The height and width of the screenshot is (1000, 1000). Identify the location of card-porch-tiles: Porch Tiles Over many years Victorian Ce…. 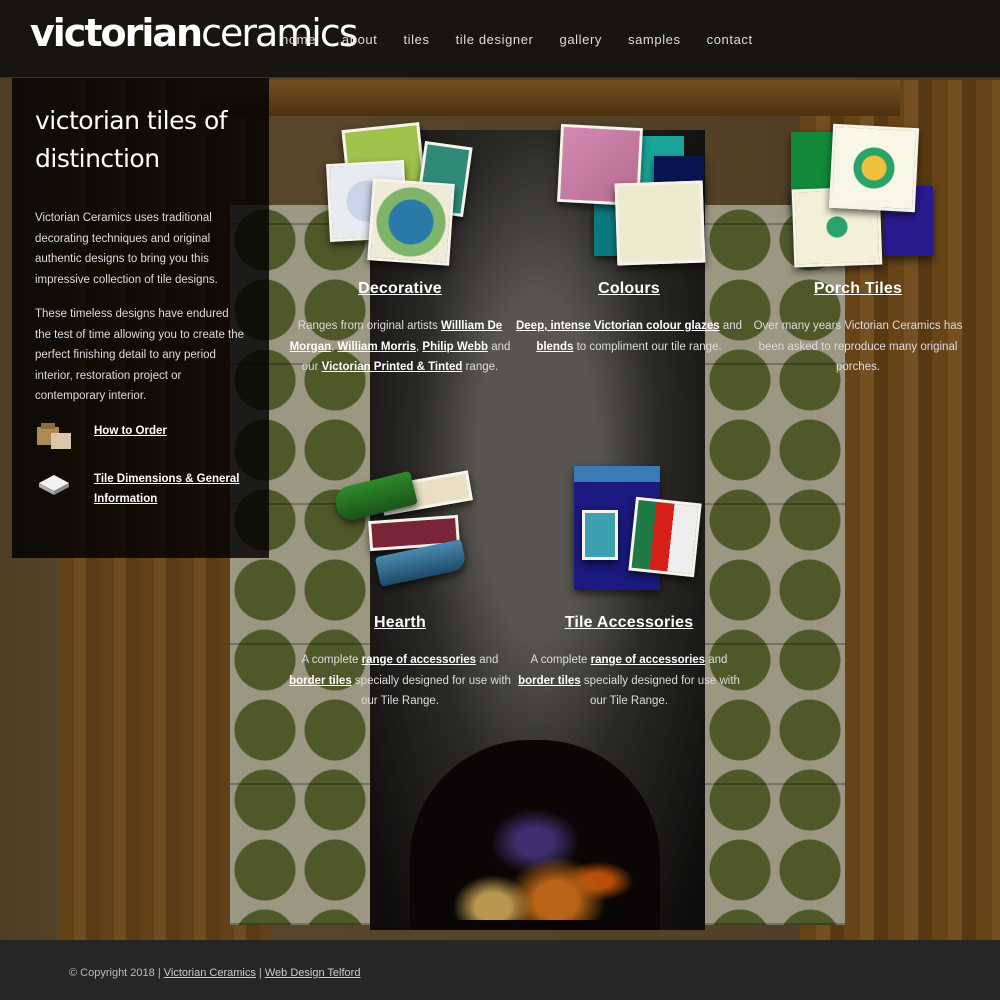
(858, 250).